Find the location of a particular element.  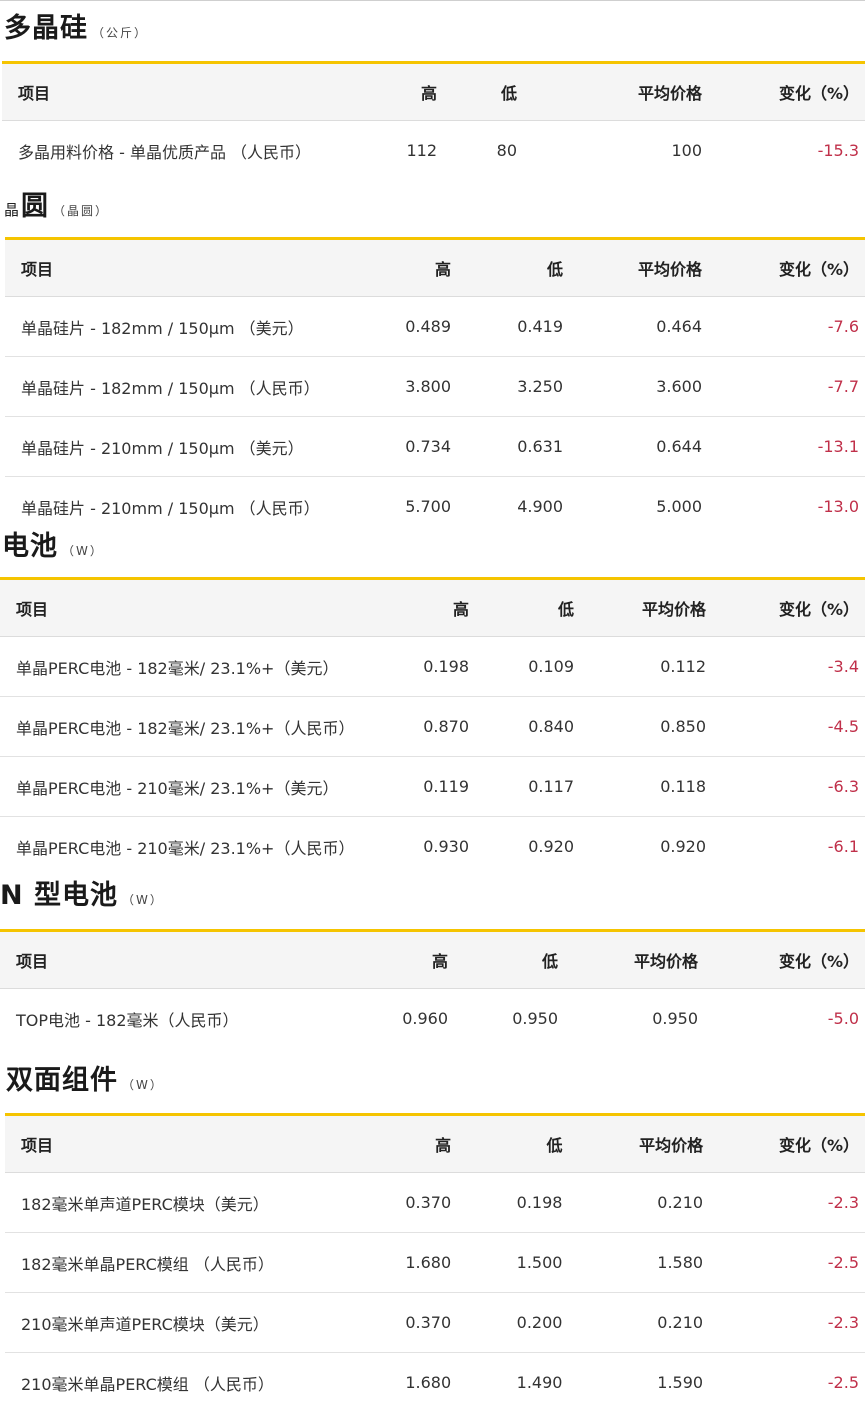

row-low: 0.950 is located at coordinates (503, 1019).